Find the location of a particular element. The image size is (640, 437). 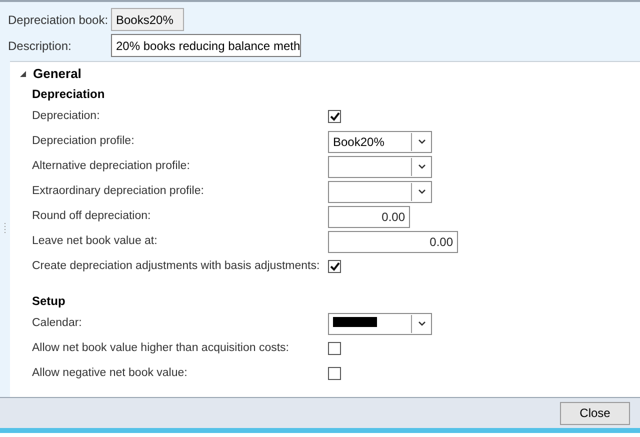

close-button: Close is located at coordinates (595, 413).